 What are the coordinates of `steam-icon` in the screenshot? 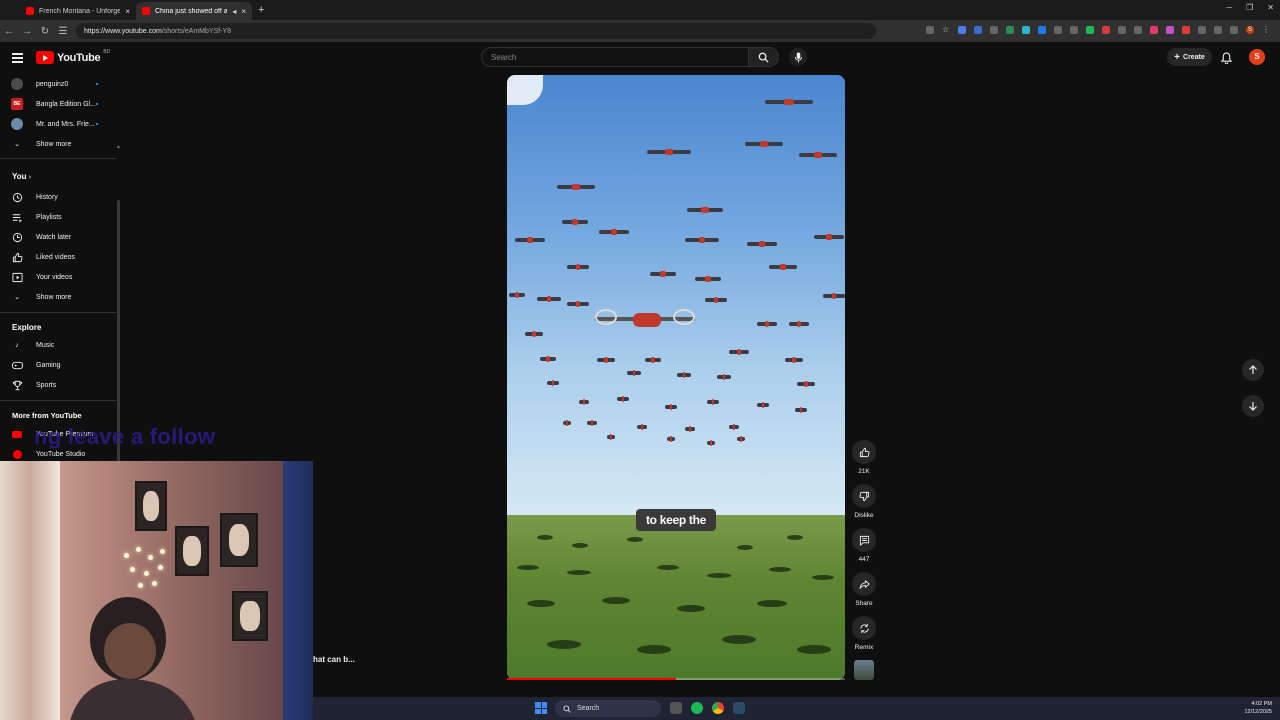 It's located at (739, 708).